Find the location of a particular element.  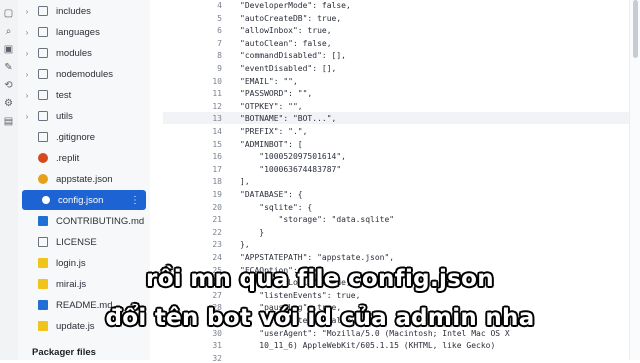

tree-item-label: nodemodules is located at coordinates (85, 74).